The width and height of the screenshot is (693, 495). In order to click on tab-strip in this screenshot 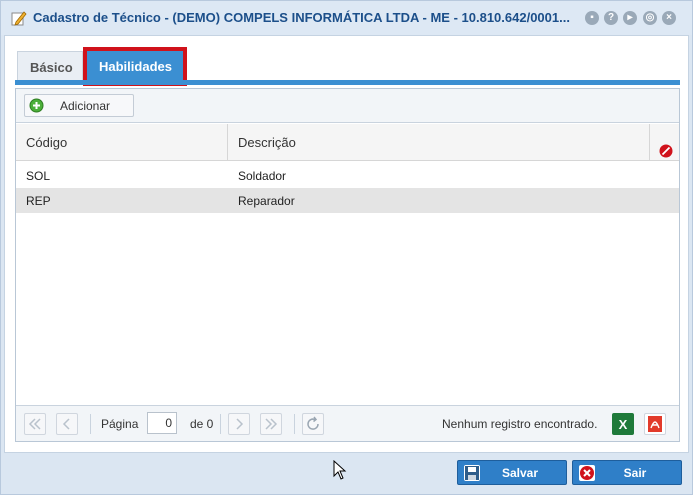, I will do `click(347, 82)`.